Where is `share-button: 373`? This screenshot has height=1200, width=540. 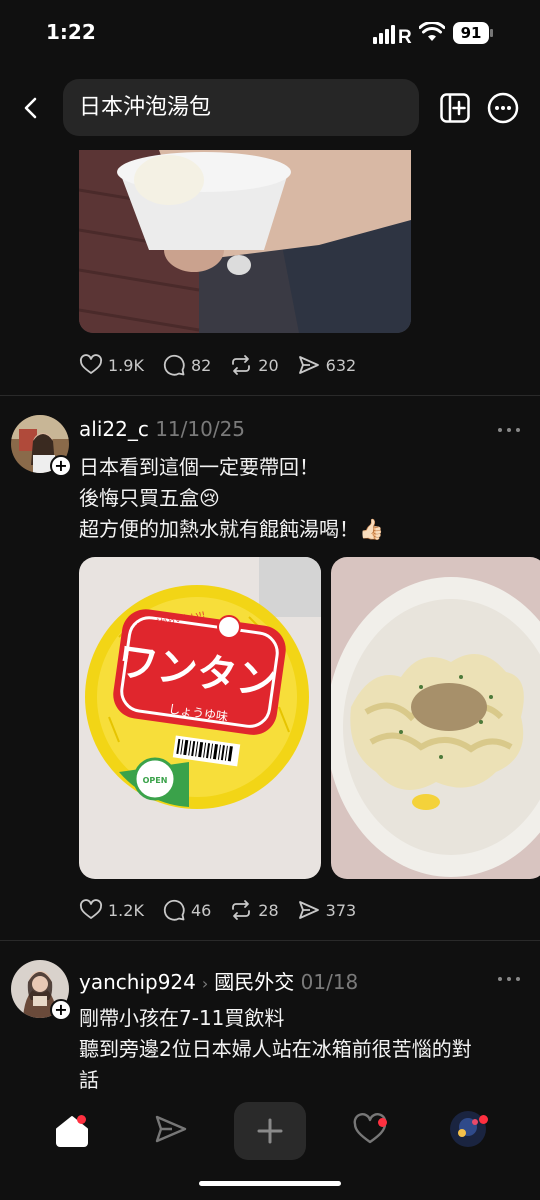 share-button: 373 is located at coordinates (327, 910).